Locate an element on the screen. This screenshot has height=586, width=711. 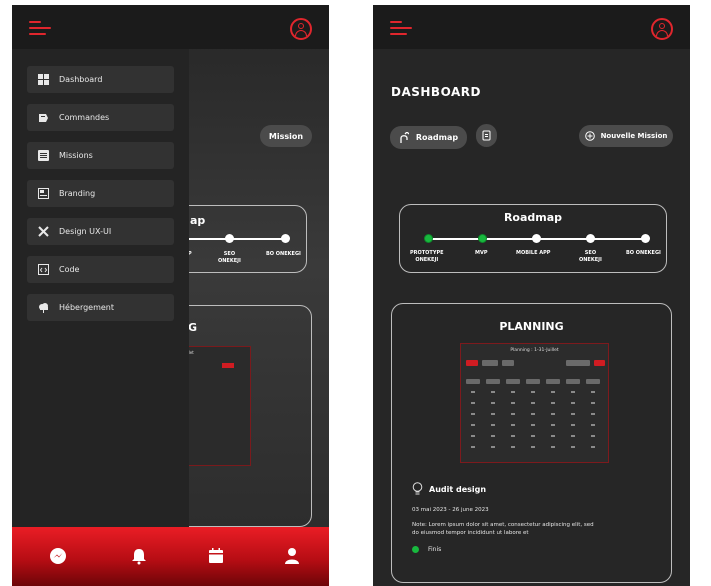
lightbulb-icon is located at coordinates (417, 489).